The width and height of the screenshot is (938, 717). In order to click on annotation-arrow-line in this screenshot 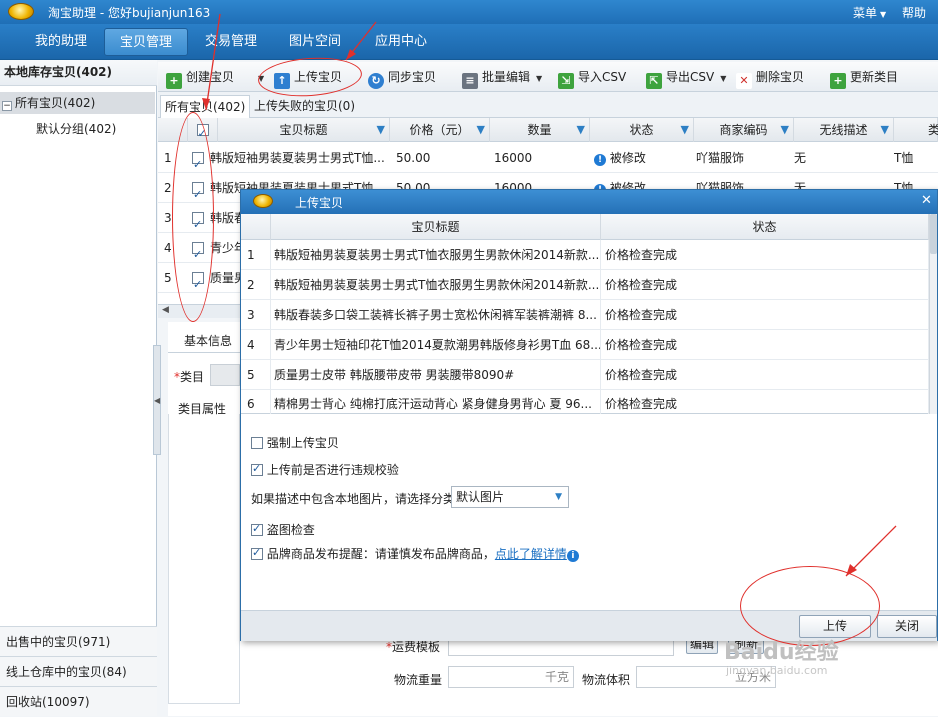, I will do `click(213, 62)`.